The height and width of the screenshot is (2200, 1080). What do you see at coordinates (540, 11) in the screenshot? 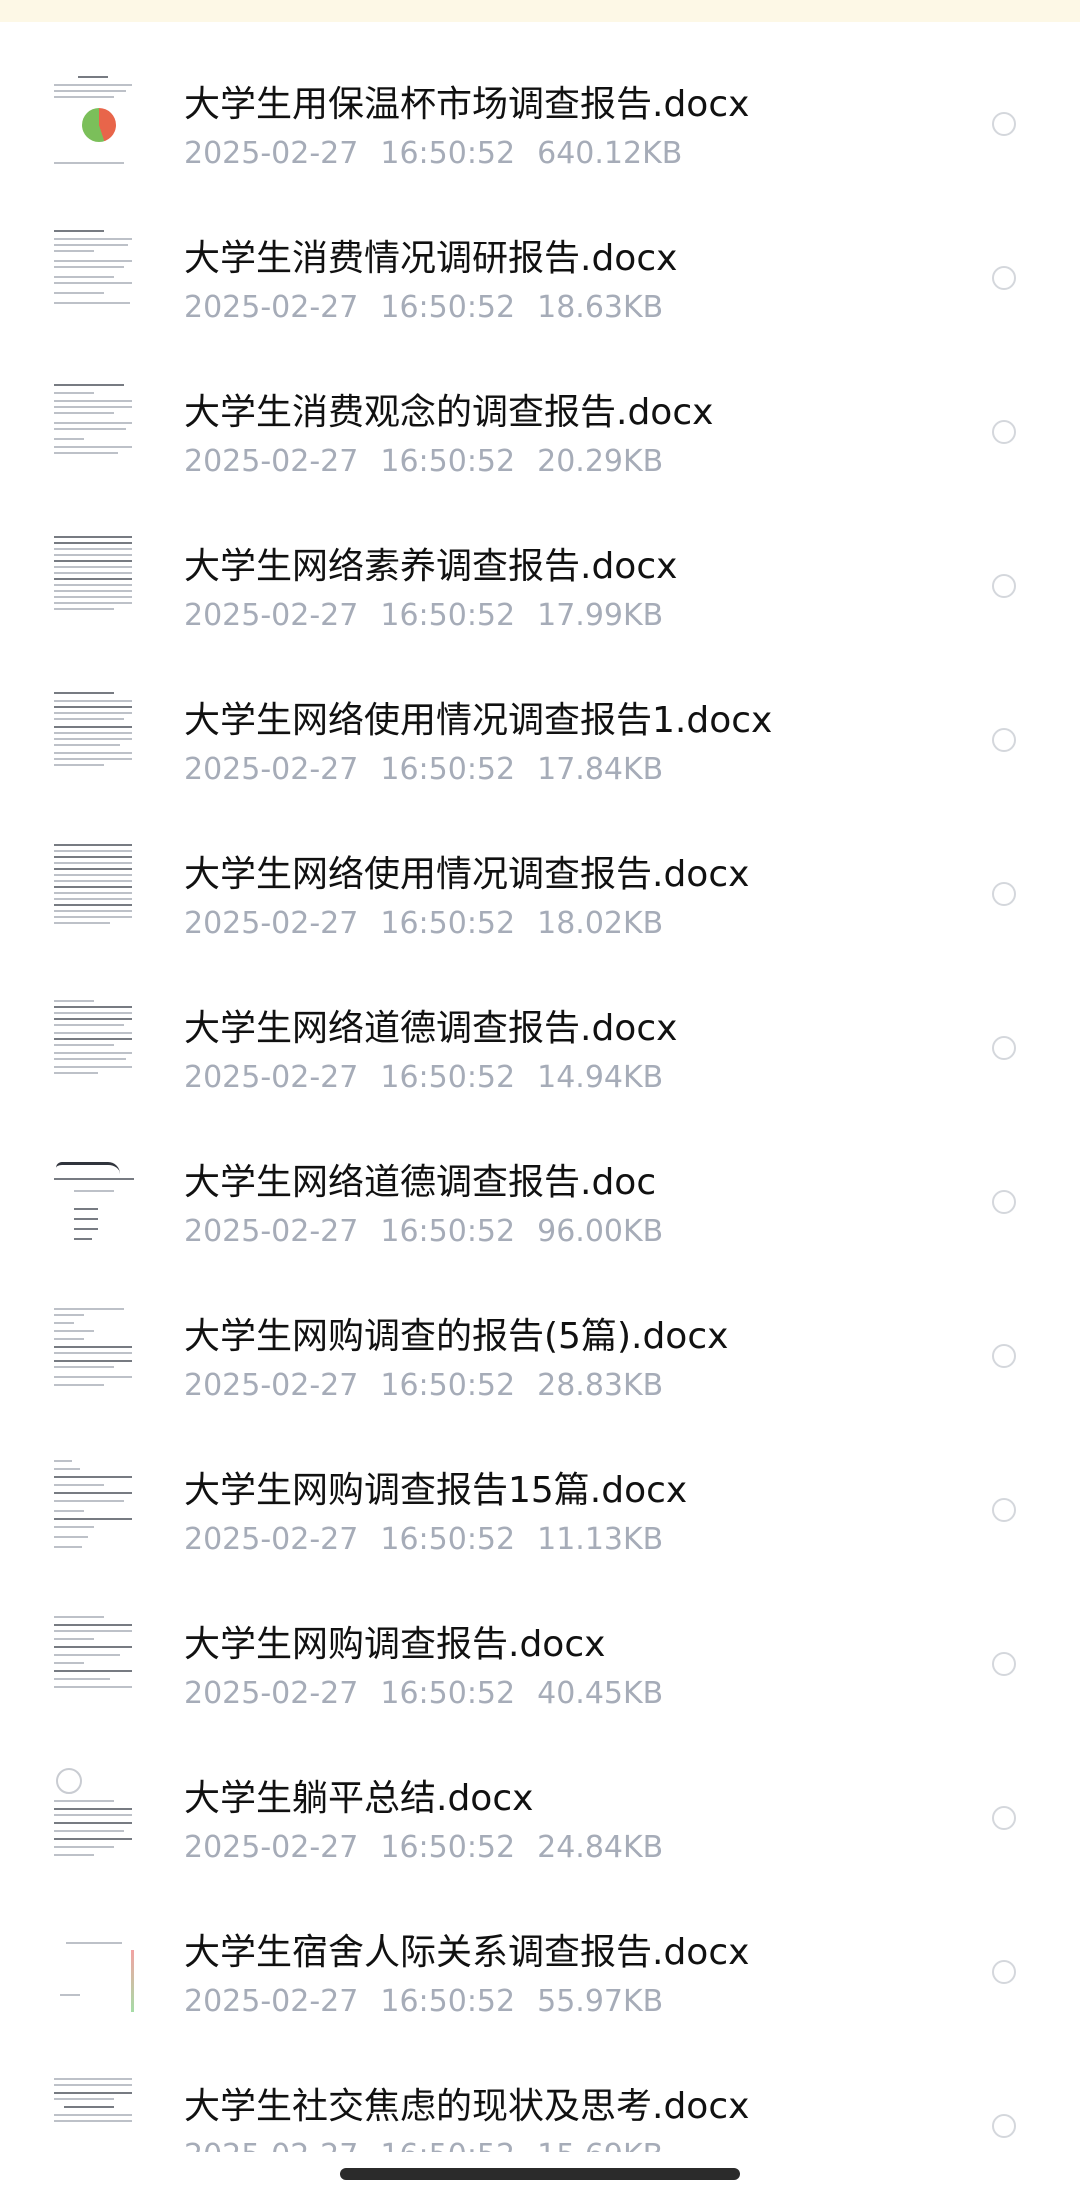
I see `top-banner` at bounding box center [540, 11].